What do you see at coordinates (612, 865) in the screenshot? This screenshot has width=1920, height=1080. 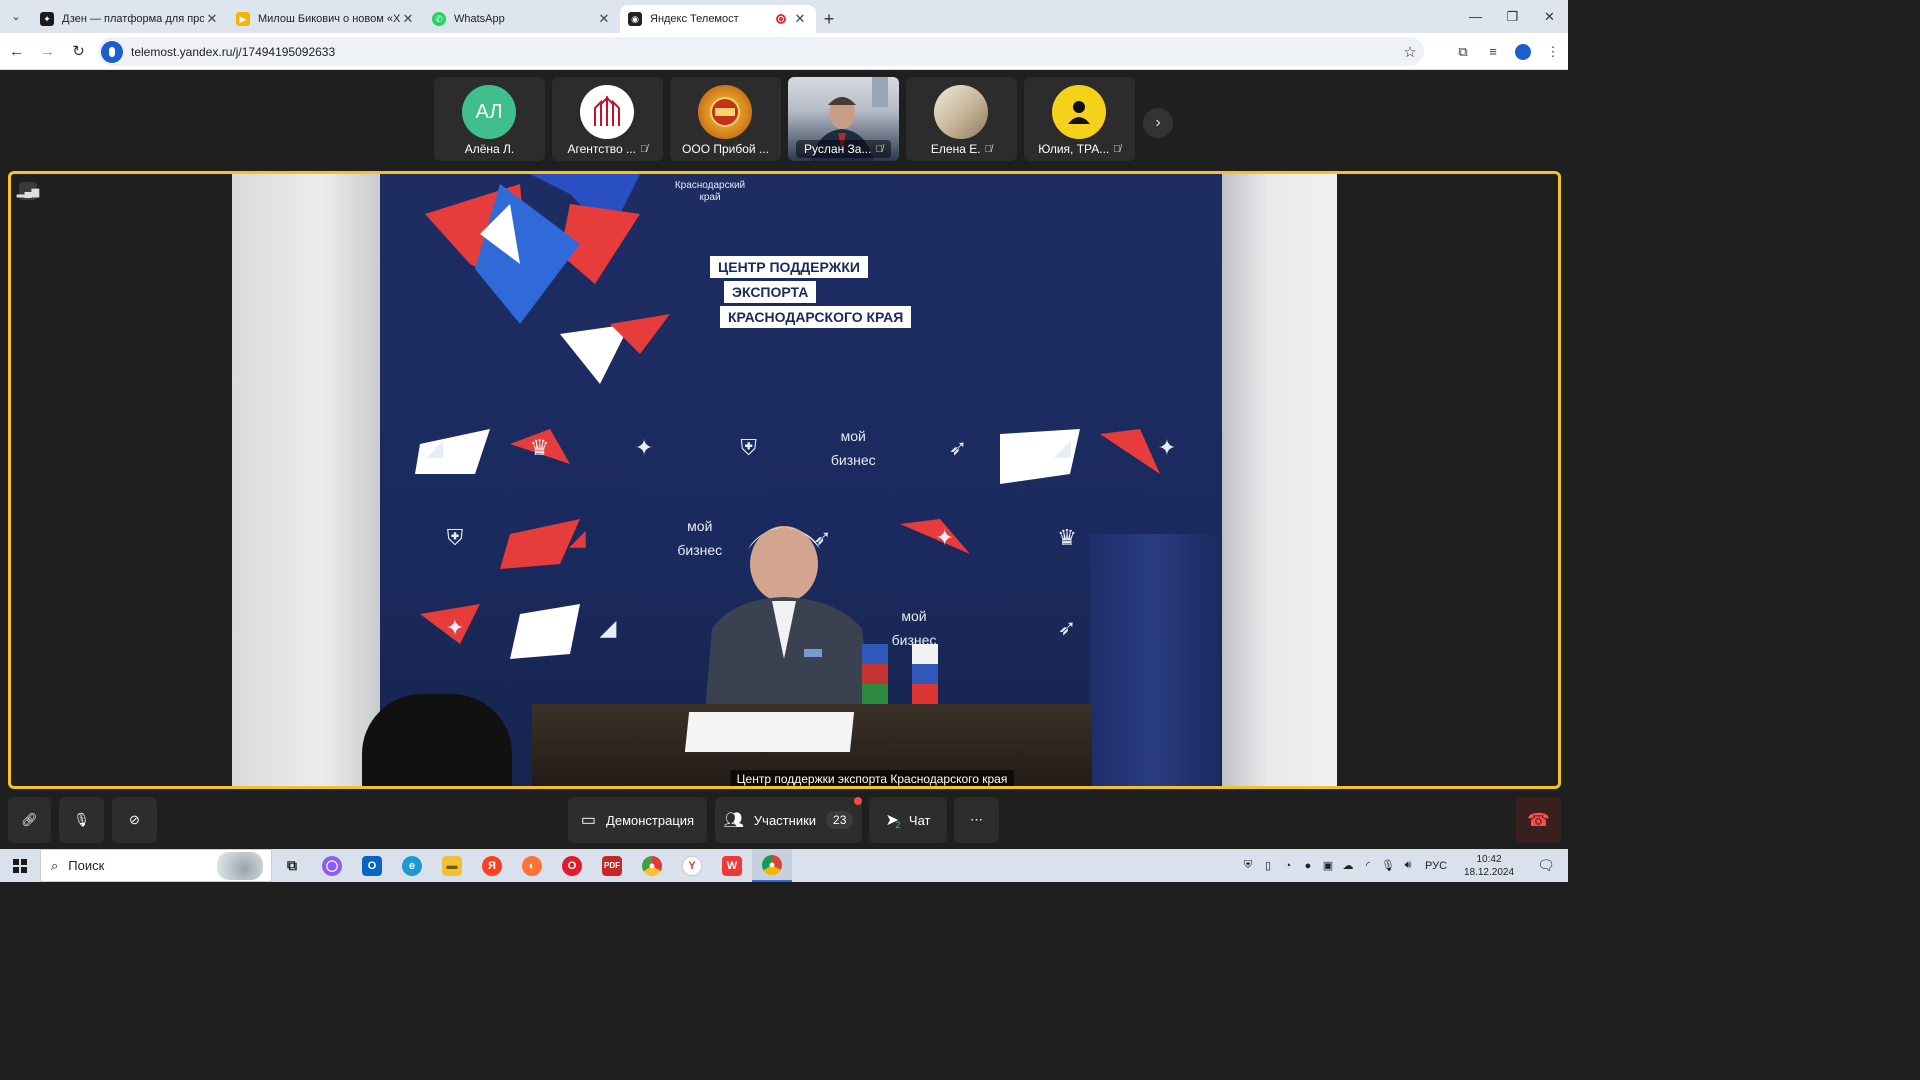 I see `pdf-reader-icon: PDF` at bounding box center [612, 865].